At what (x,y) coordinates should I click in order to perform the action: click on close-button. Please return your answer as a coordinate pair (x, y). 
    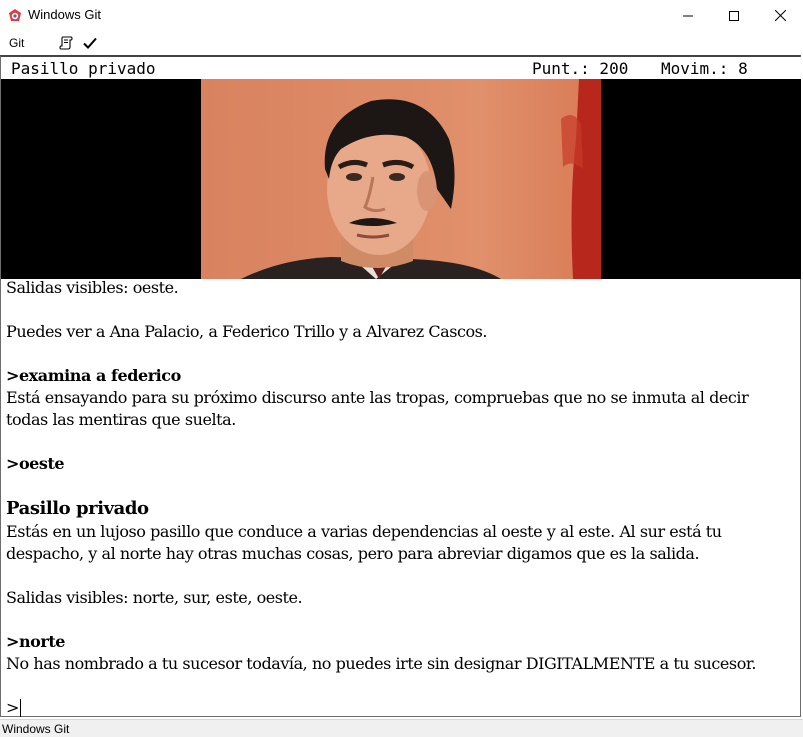
    Looking at the image, I should click on (780, 15).